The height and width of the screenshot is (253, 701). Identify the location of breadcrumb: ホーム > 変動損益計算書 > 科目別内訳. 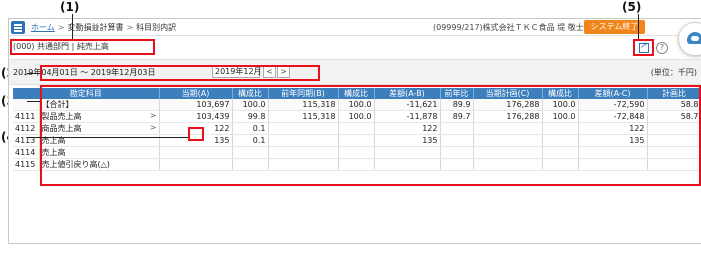
(103, 27).